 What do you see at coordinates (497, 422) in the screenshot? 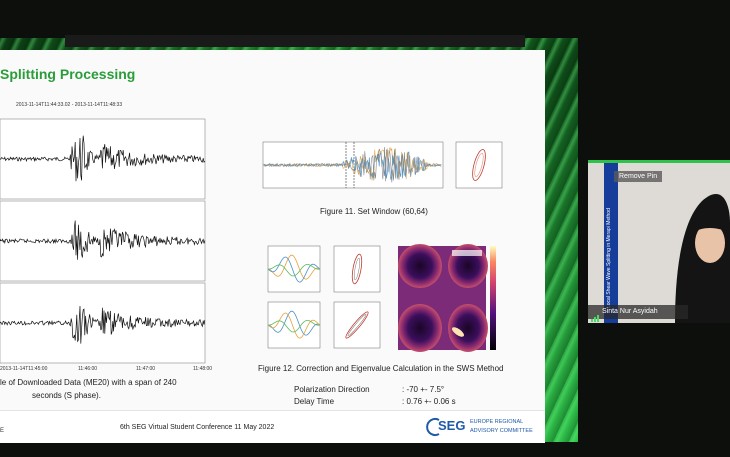
I see `footer-org-line-1: EUROPE REGIONAL` at bounding box center [497, 422].